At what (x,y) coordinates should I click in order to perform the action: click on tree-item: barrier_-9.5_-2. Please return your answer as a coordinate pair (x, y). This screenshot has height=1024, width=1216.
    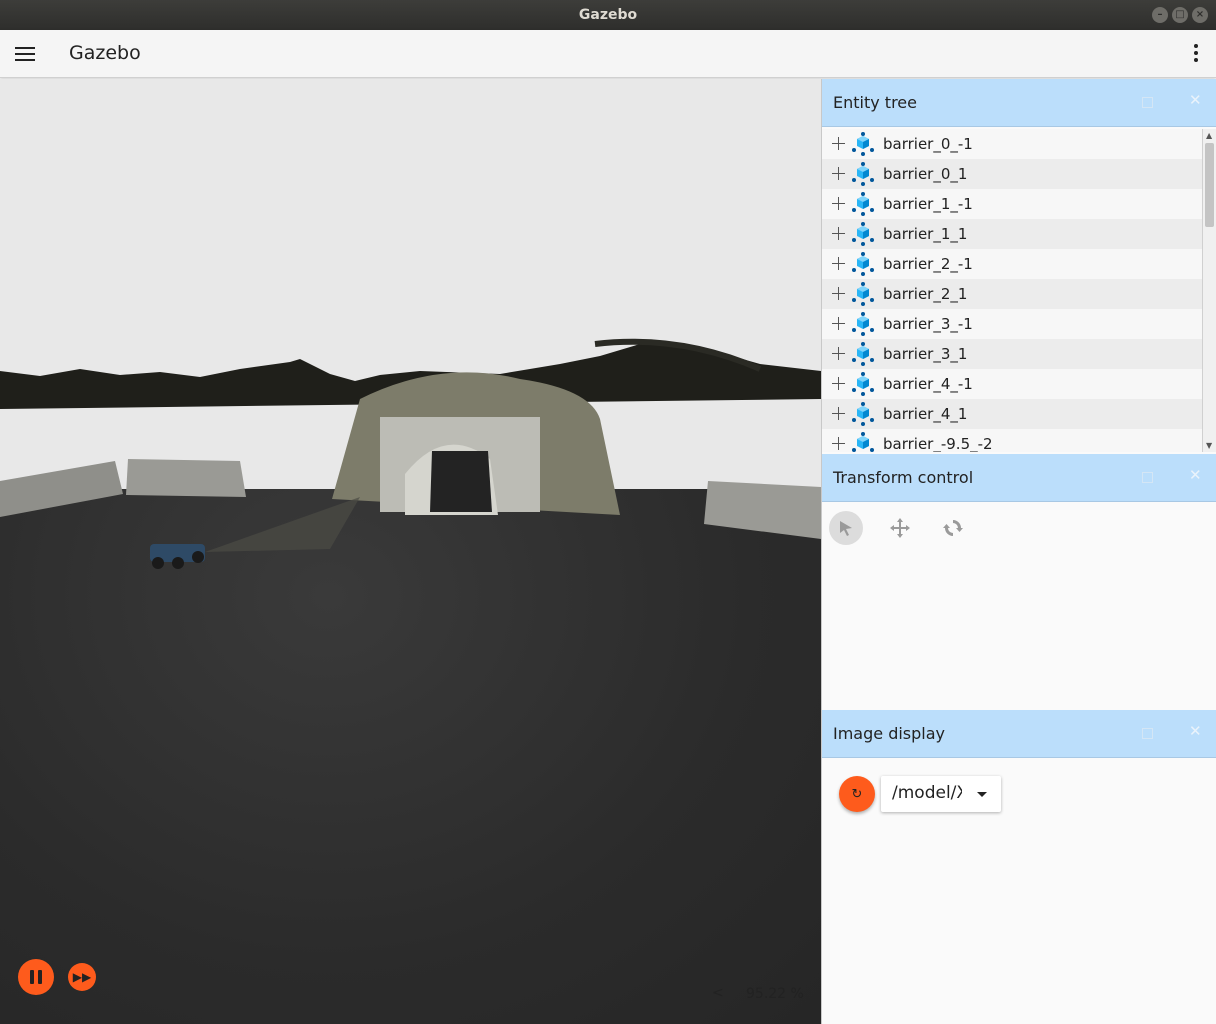
    Looking at the image, I should click on (1012, 440).